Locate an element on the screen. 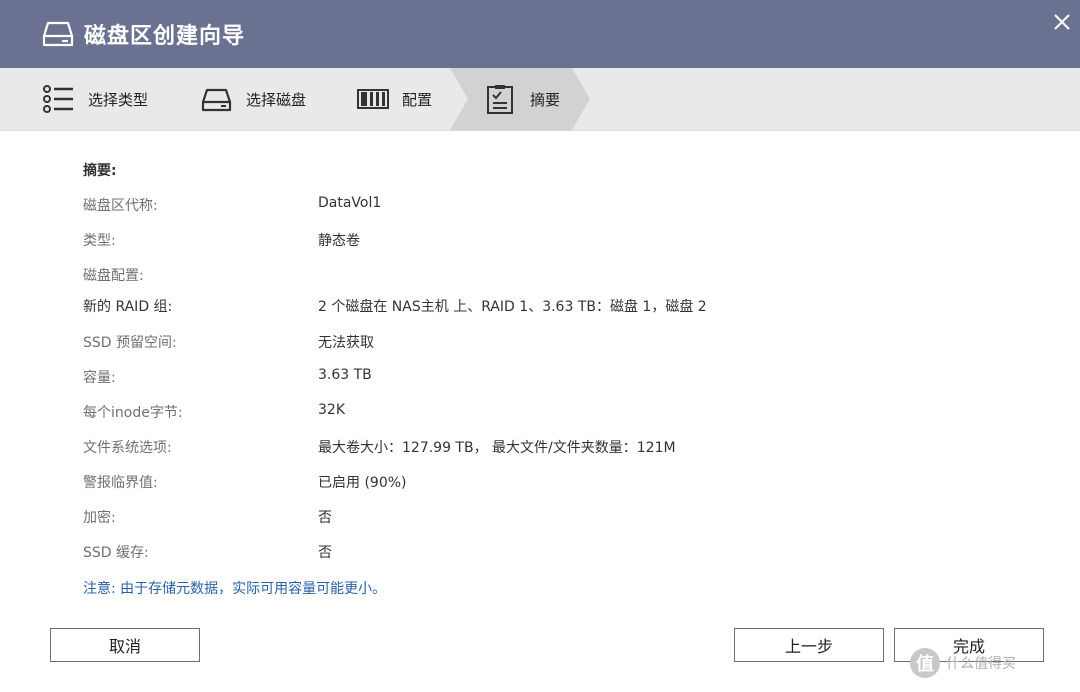 This screenshot has height=692, width=1080. title-bar: 磁盘区创建向导 is located at coordinates (540, 34).